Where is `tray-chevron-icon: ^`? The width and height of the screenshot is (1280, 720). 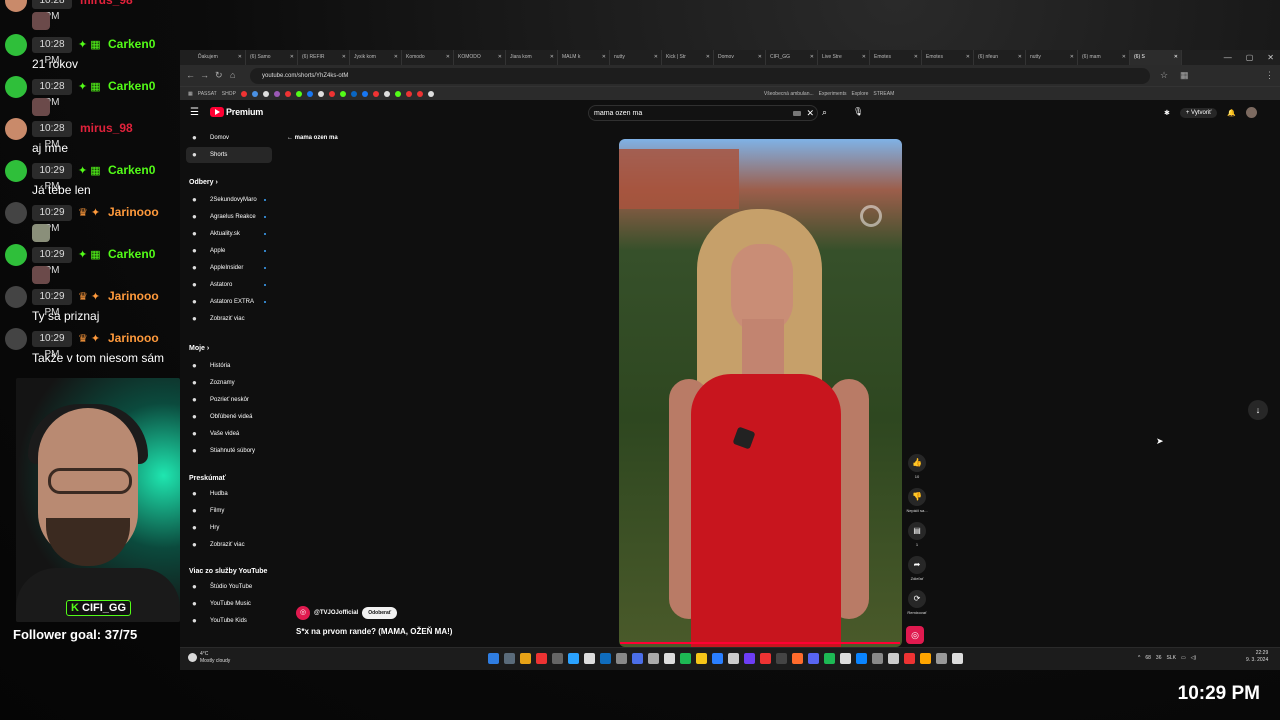
tray-chevron-icon: ^ is located at coordinates (1139, 658).